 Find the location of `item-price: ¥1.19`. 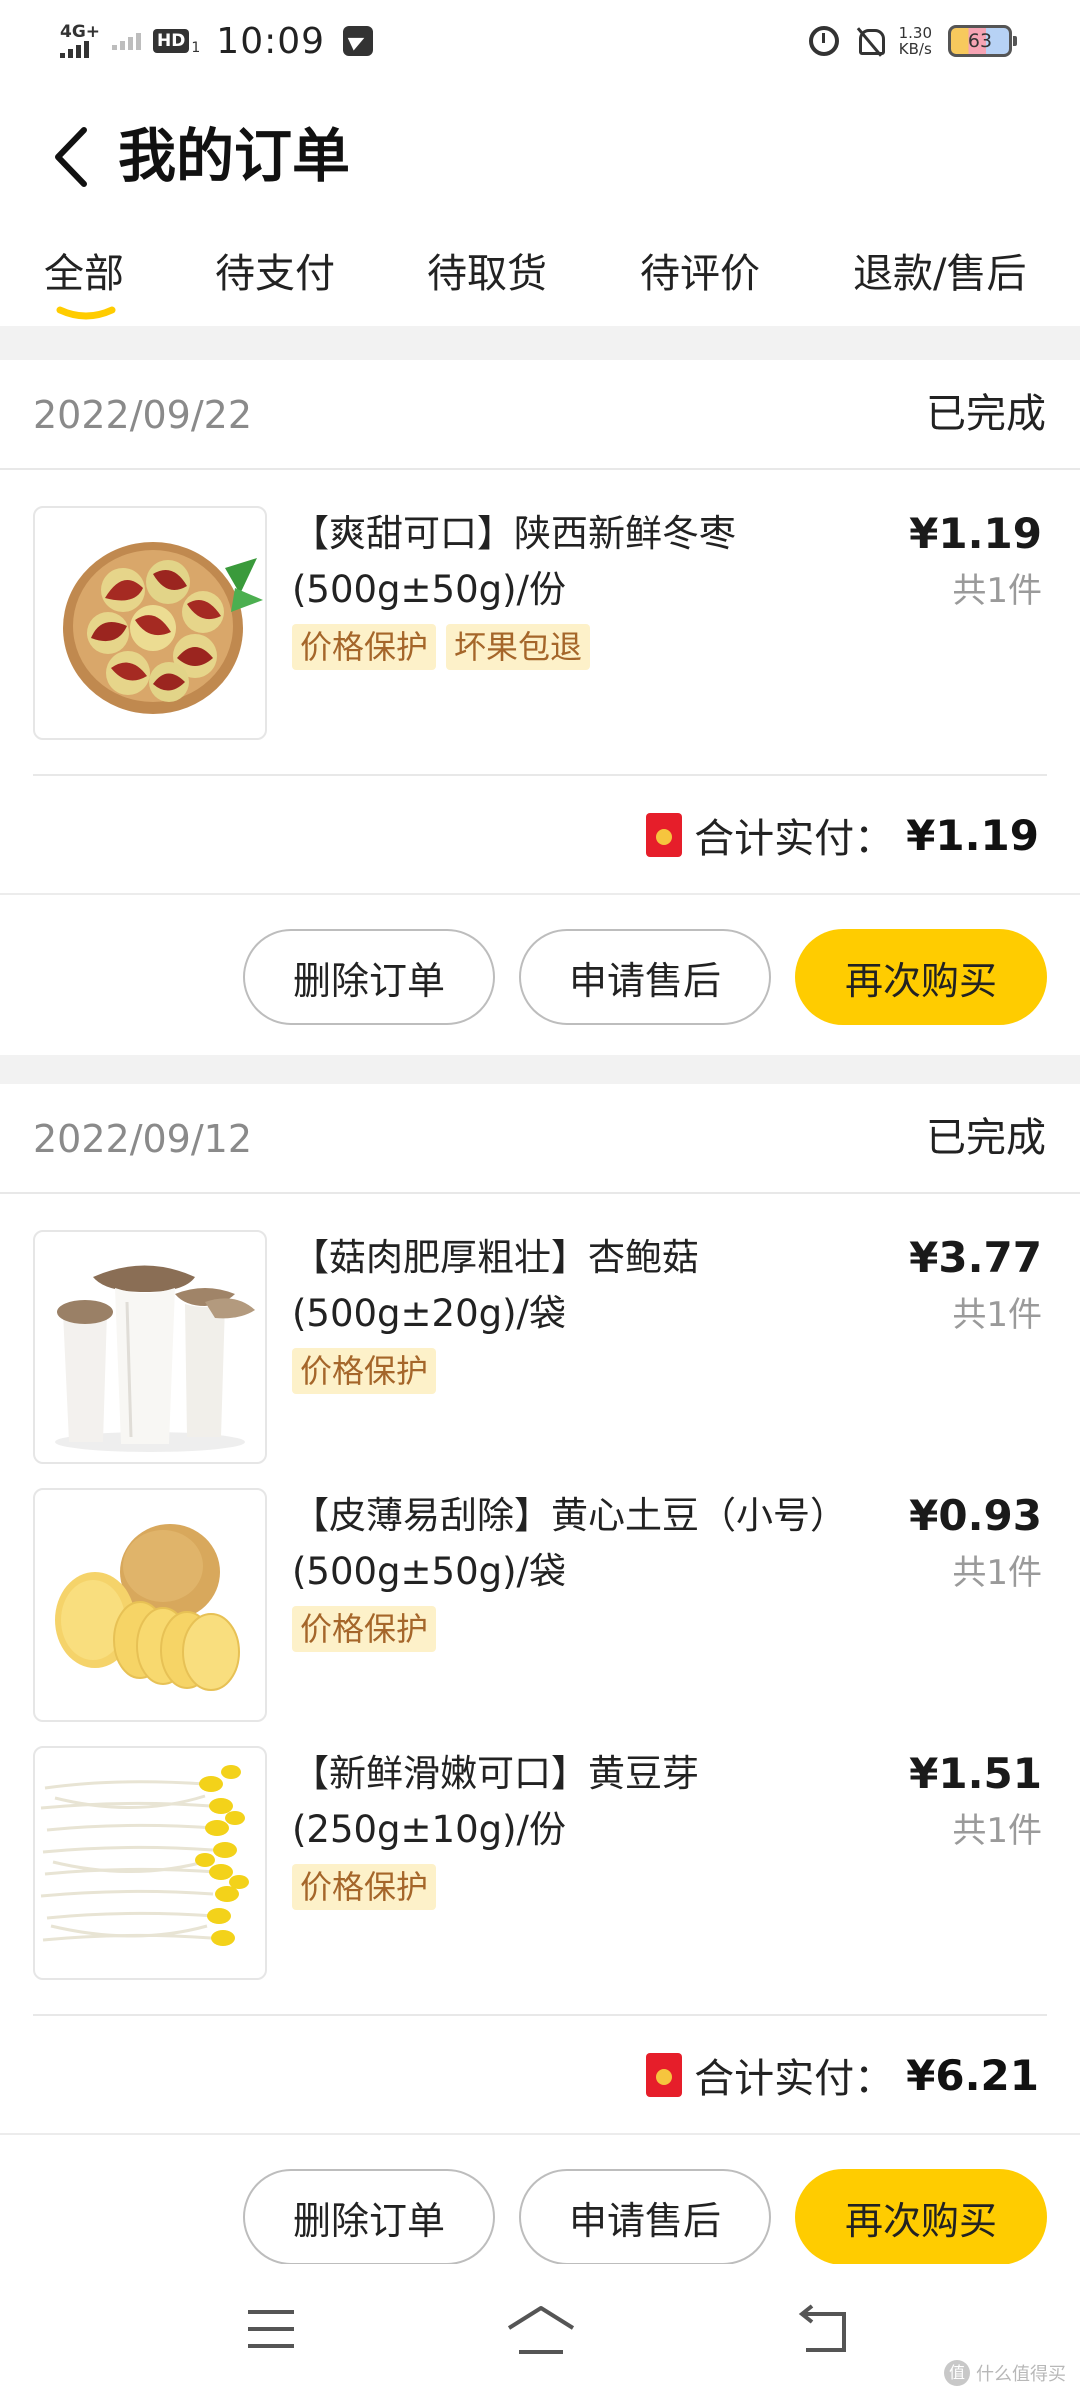

item-price: ¥1.19 is located at coordinates (975, 533).